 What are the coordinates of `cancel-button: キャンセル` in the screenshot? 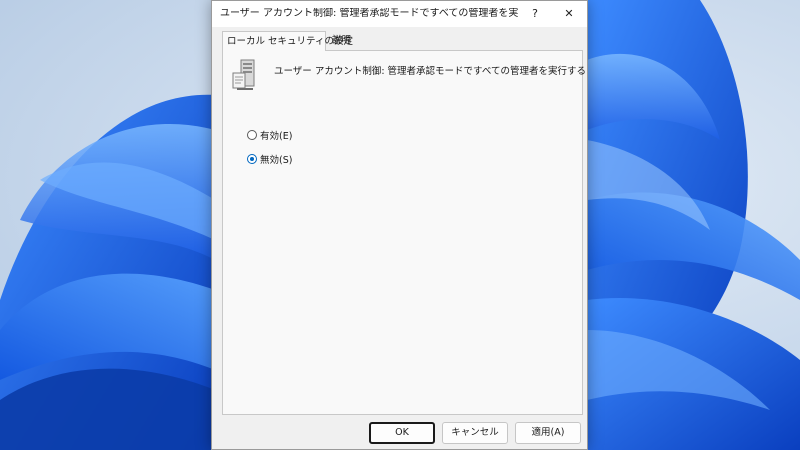 It's located at (475, 433).